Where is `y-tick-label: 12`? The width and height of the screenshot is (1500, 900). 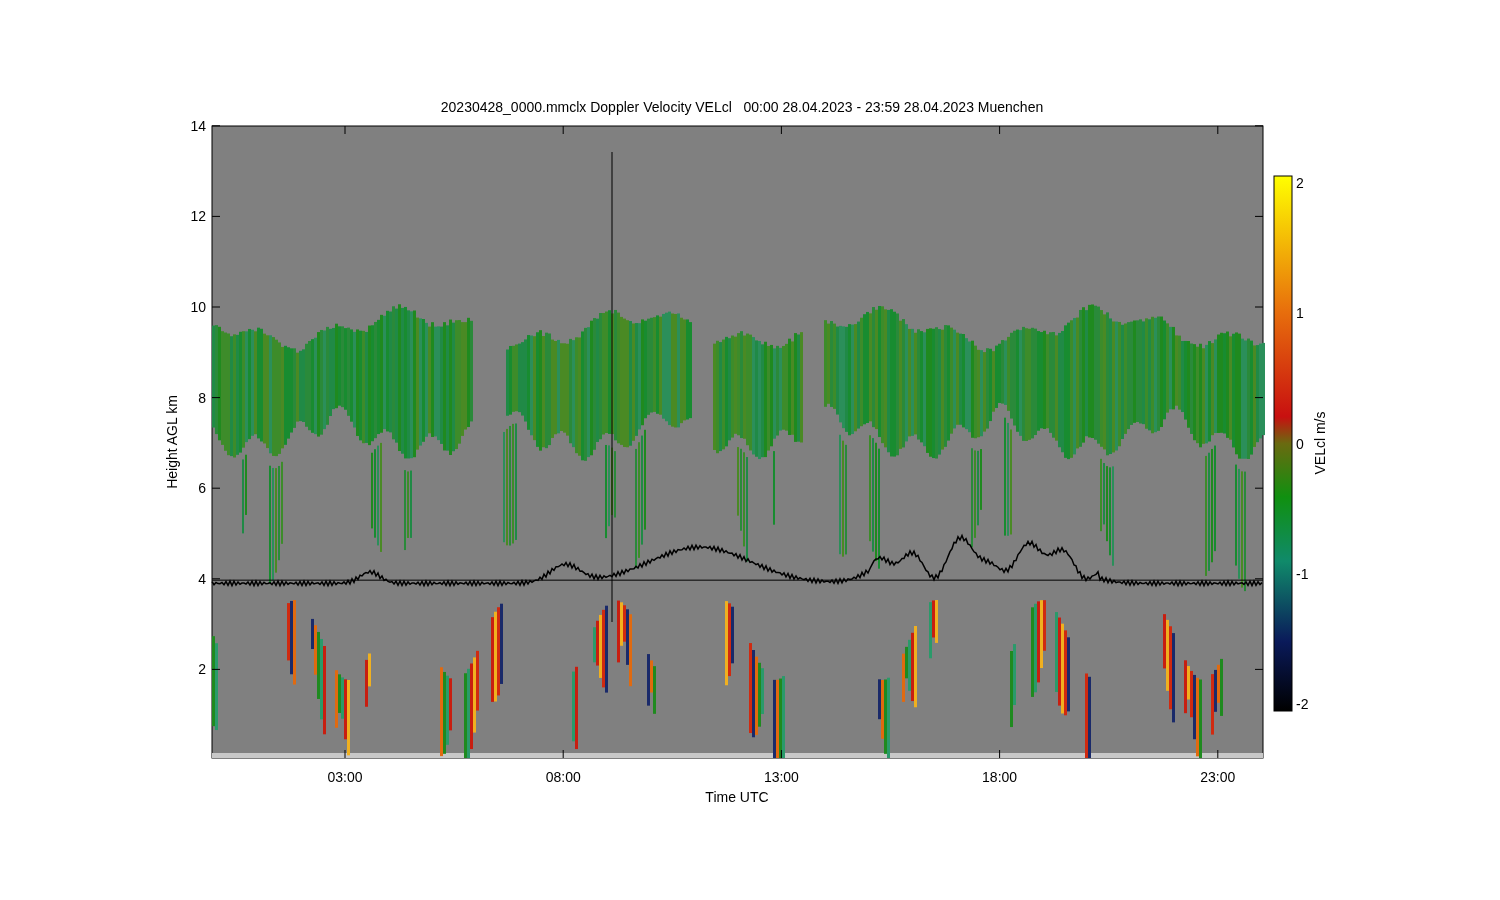 y-tick-label: 12 is located at coordinates (198, 216).